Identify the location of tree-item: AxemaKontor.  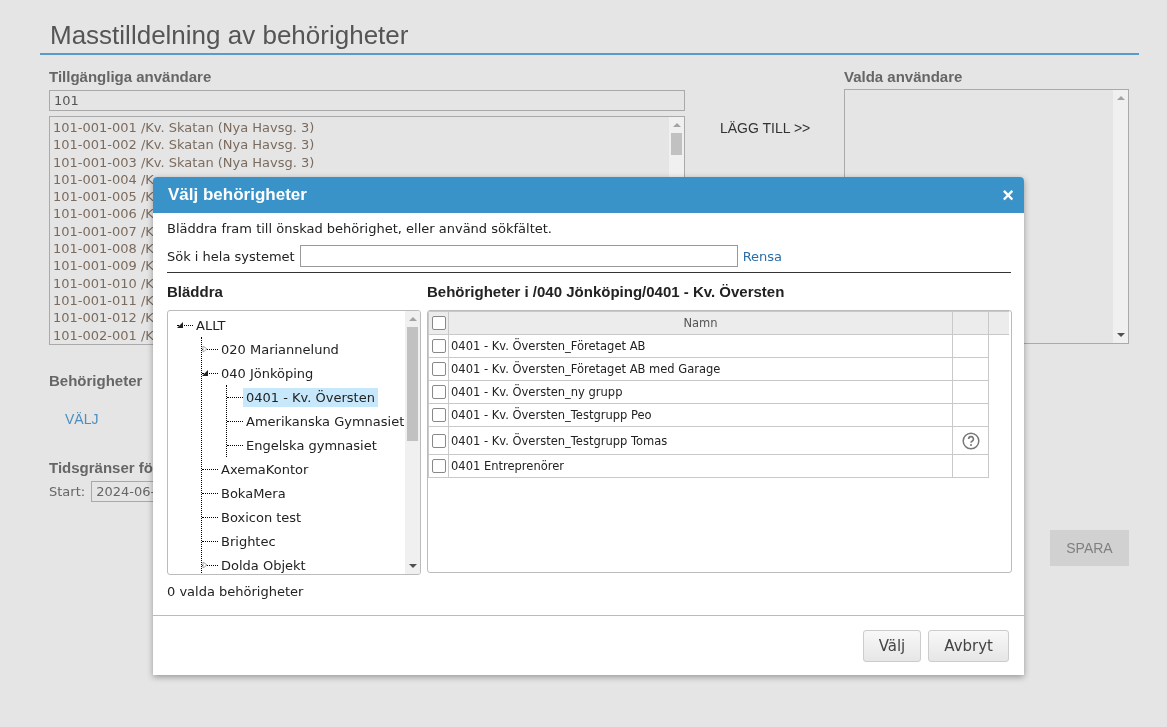
(265, 469).